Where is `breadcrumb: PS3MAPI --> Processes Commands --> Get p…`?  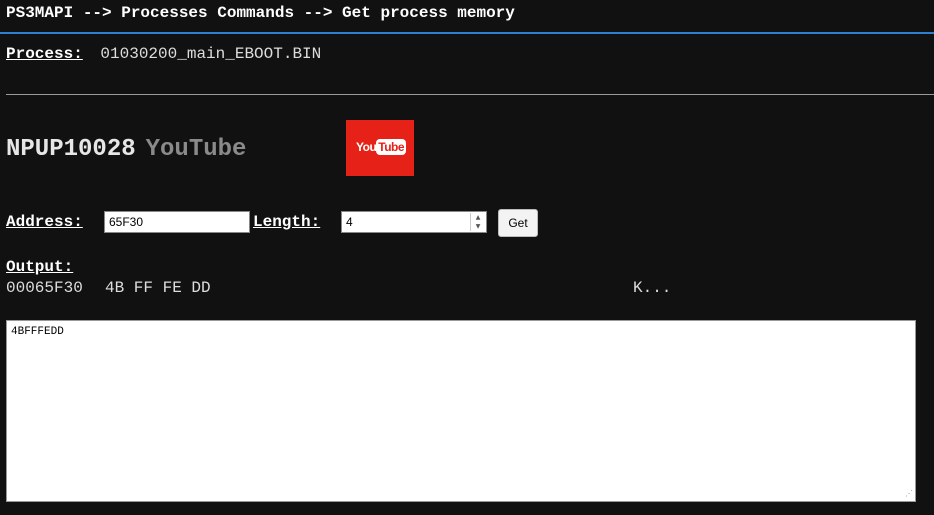
breadcrumb: PS3MAPI --> Processes Commands --> Get p… is located at coordinates (260, 13).